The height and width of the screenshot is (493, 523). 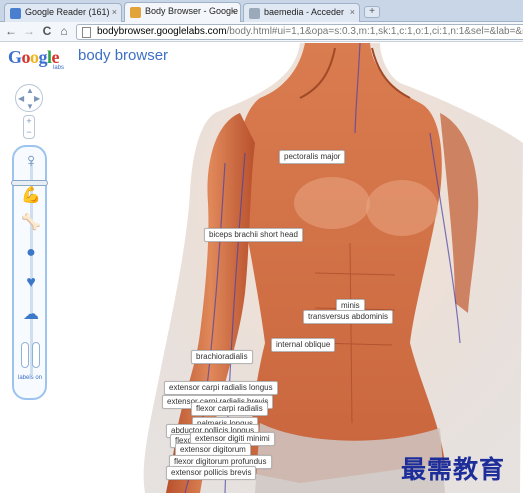 I want to click on body-browser-favicon-icon, so click(x=135, y=12).